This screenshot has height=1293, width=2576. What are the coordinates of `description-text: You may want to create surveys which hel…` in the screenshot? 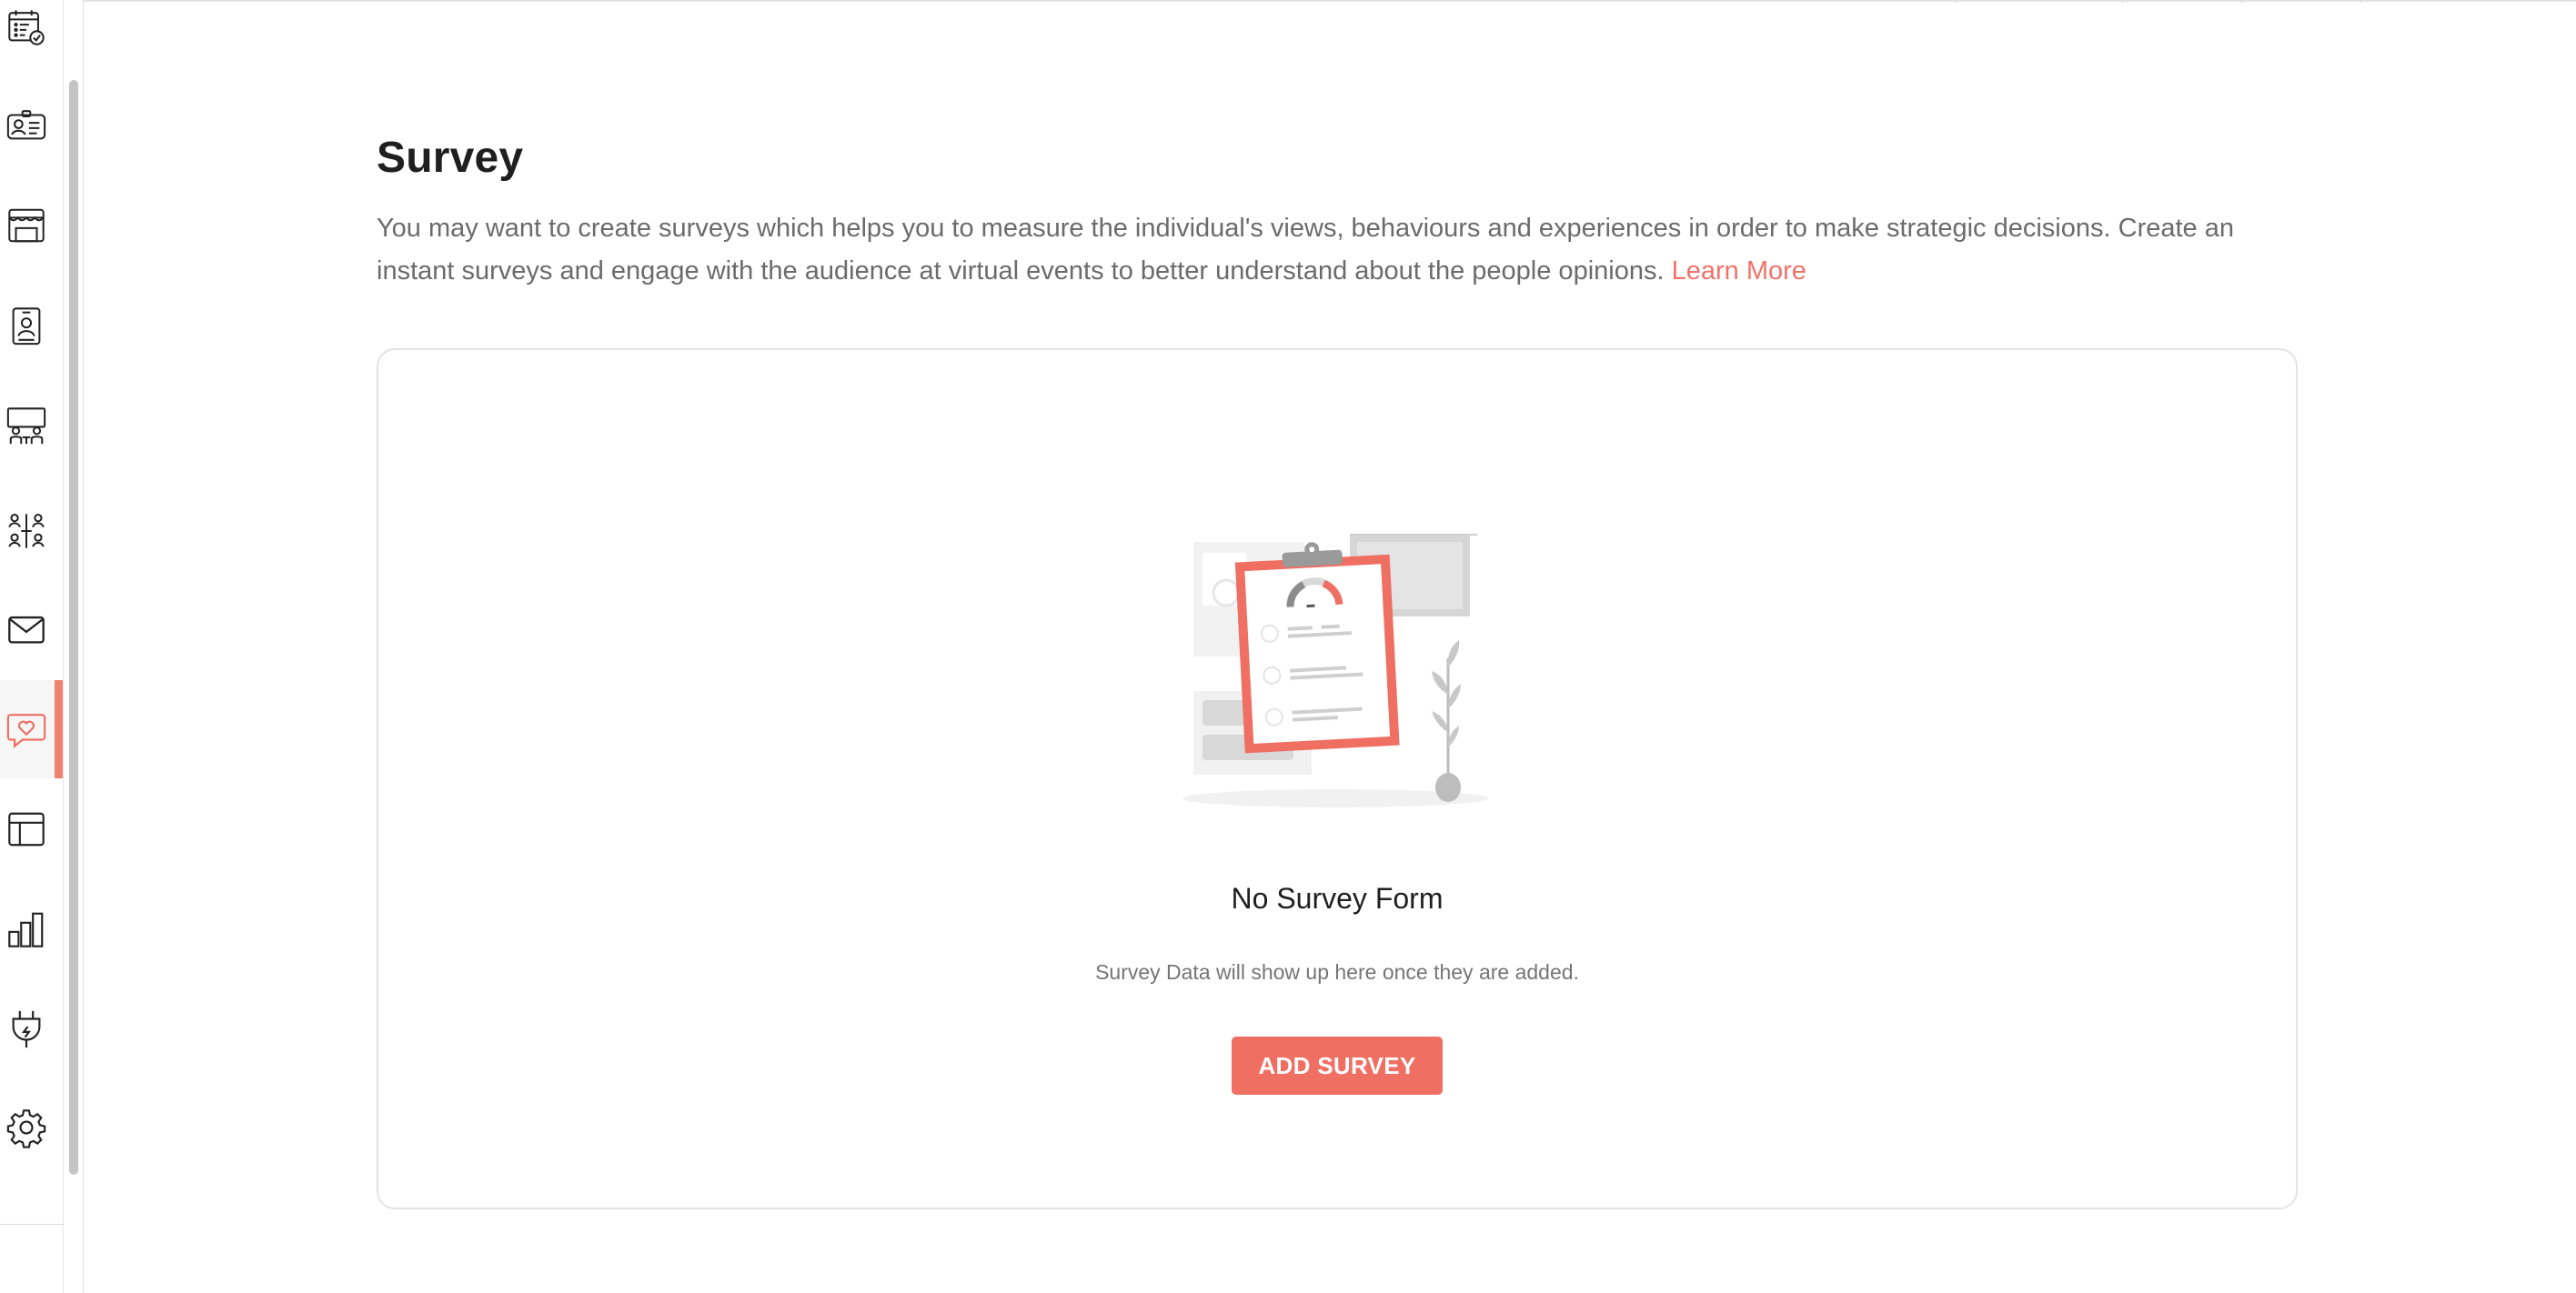 It's located at (1305, 250).